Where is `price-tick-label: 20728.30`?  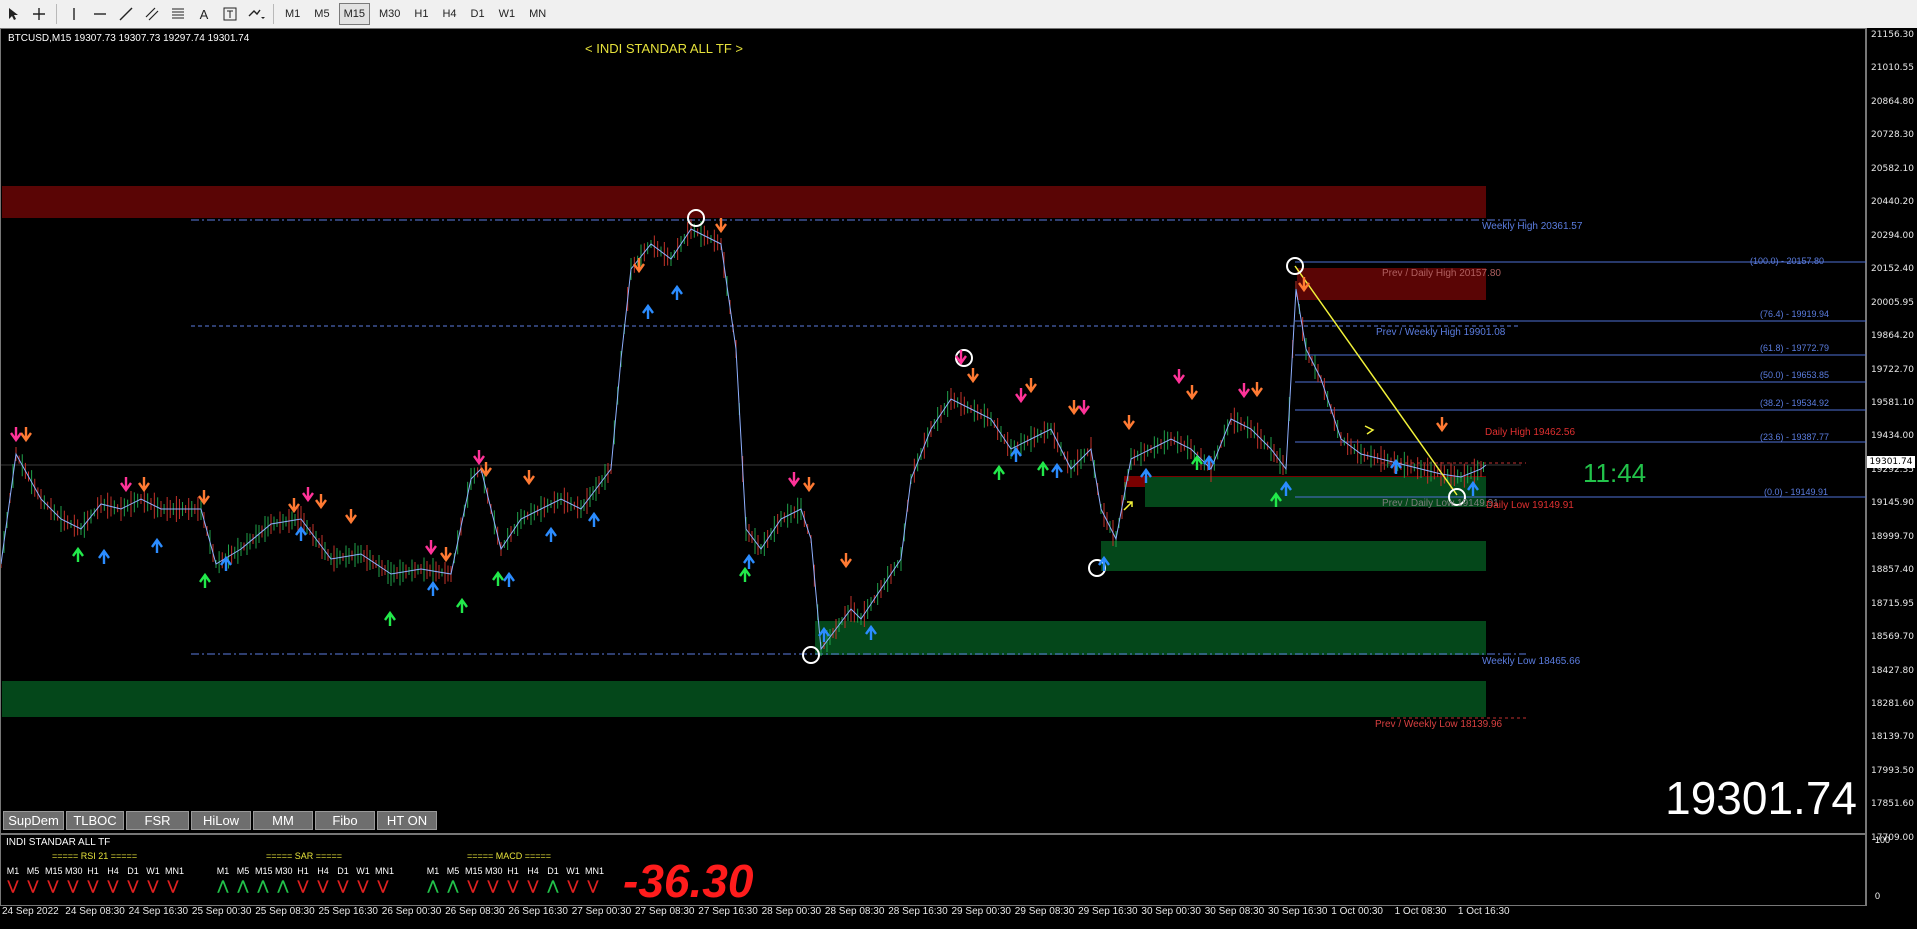
price-tick-label: 20728.30 is located at coordinates (1892, 135).